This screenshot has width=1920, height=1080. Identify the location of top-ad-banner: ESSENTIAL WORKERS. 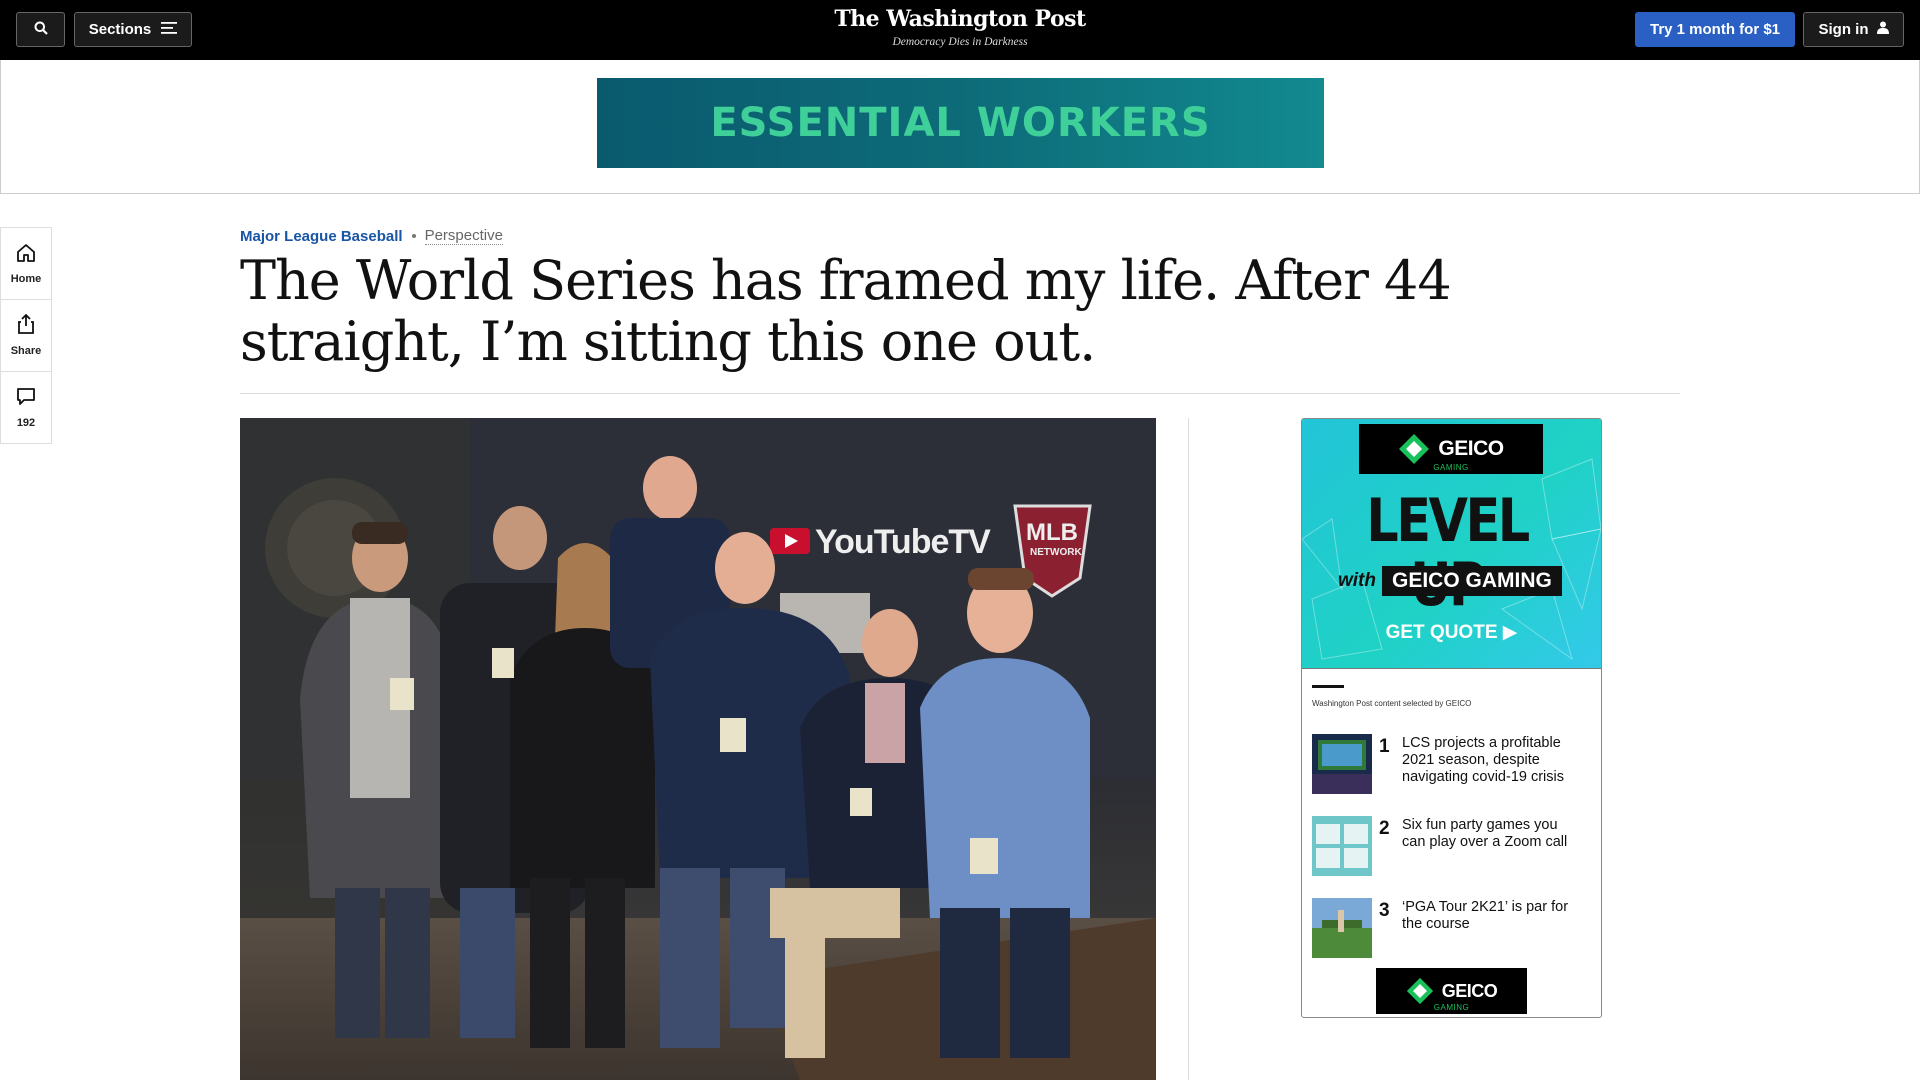
(960, 123).